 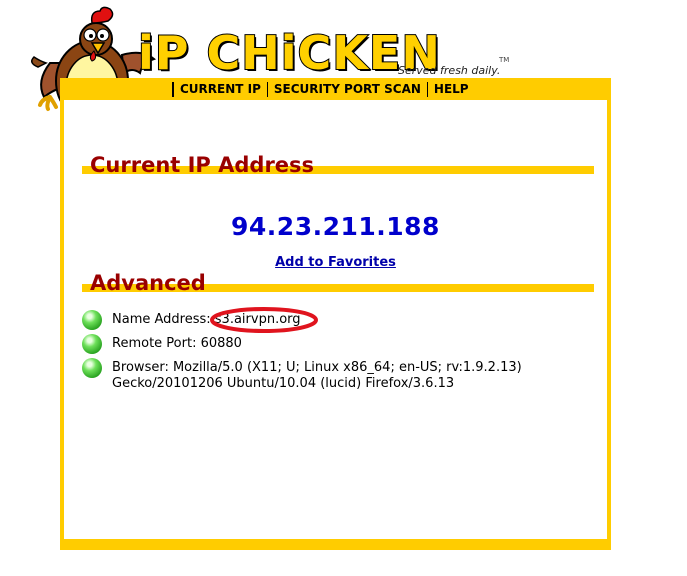 I want to click on tagline: Served fresh daily., so click(x=449, y=70).